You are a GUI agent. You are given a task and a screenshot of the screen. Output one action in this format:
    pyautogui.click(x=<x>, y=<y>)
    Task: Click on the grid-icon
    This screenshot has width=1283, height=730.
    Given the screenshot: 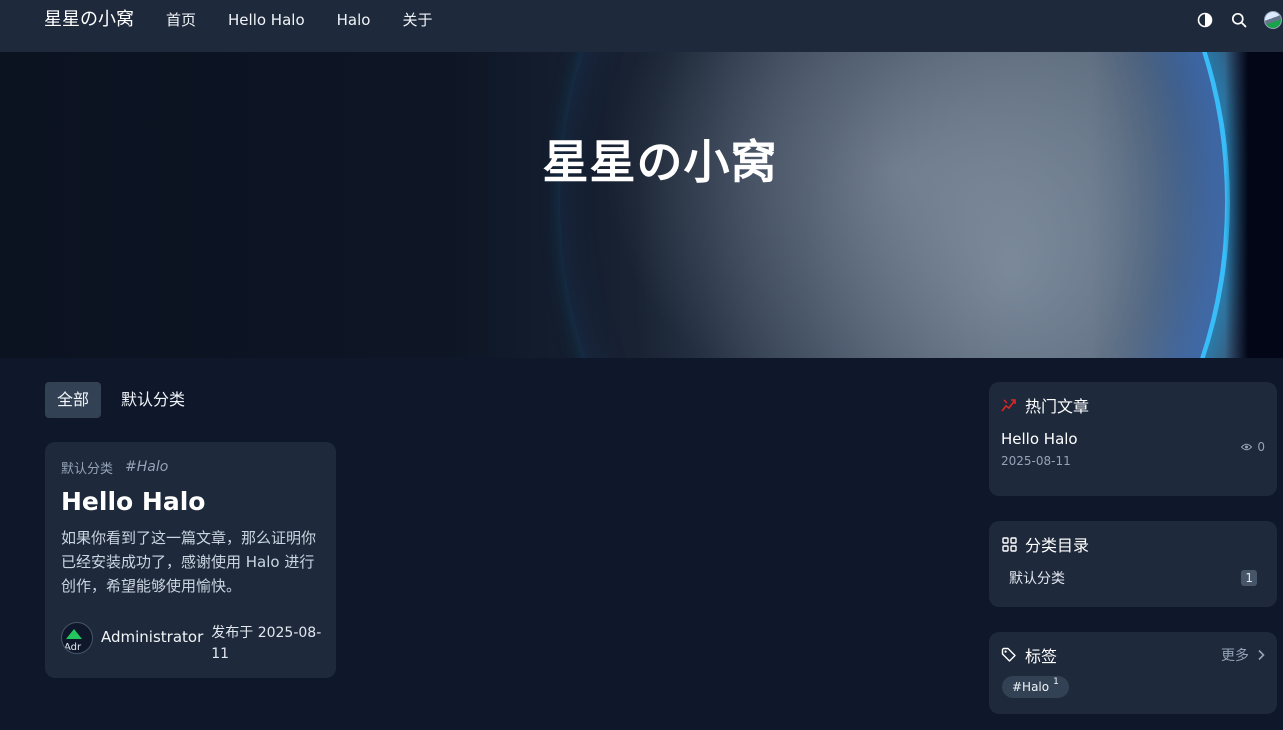 What is the action you would take?
    pyautogui.click(x=1009, y=544)
    